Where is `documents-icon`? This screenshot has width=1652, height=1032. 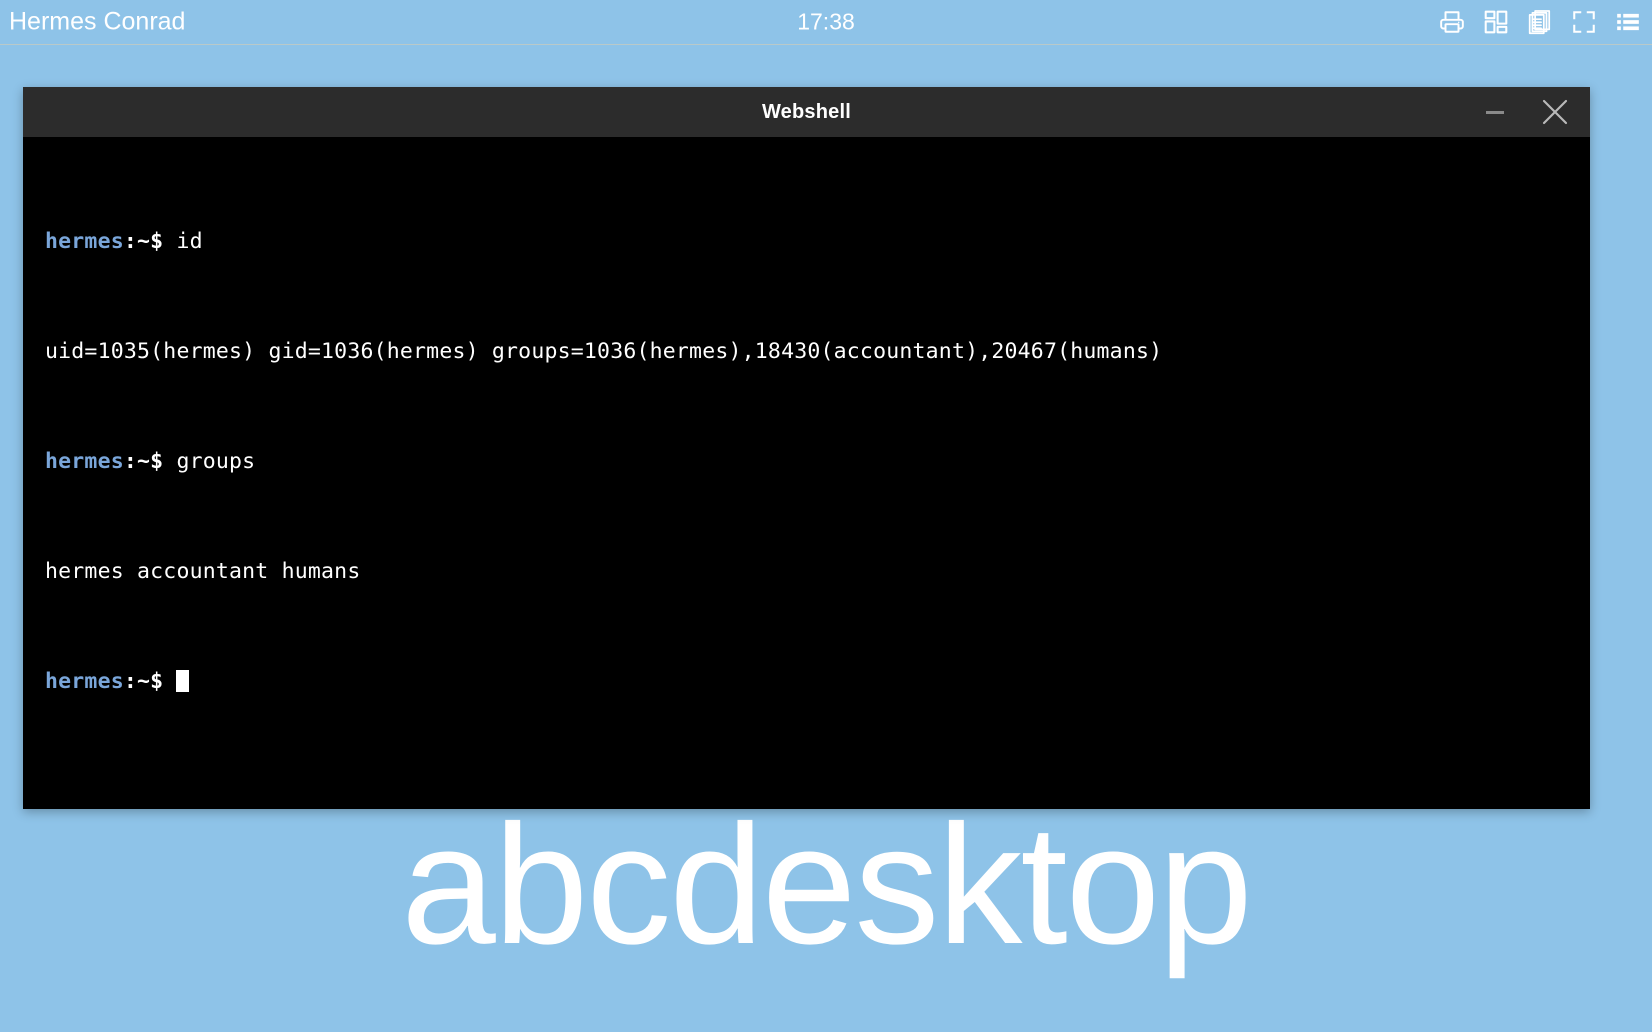
documents-icon is located at coordinates (1540, 22).